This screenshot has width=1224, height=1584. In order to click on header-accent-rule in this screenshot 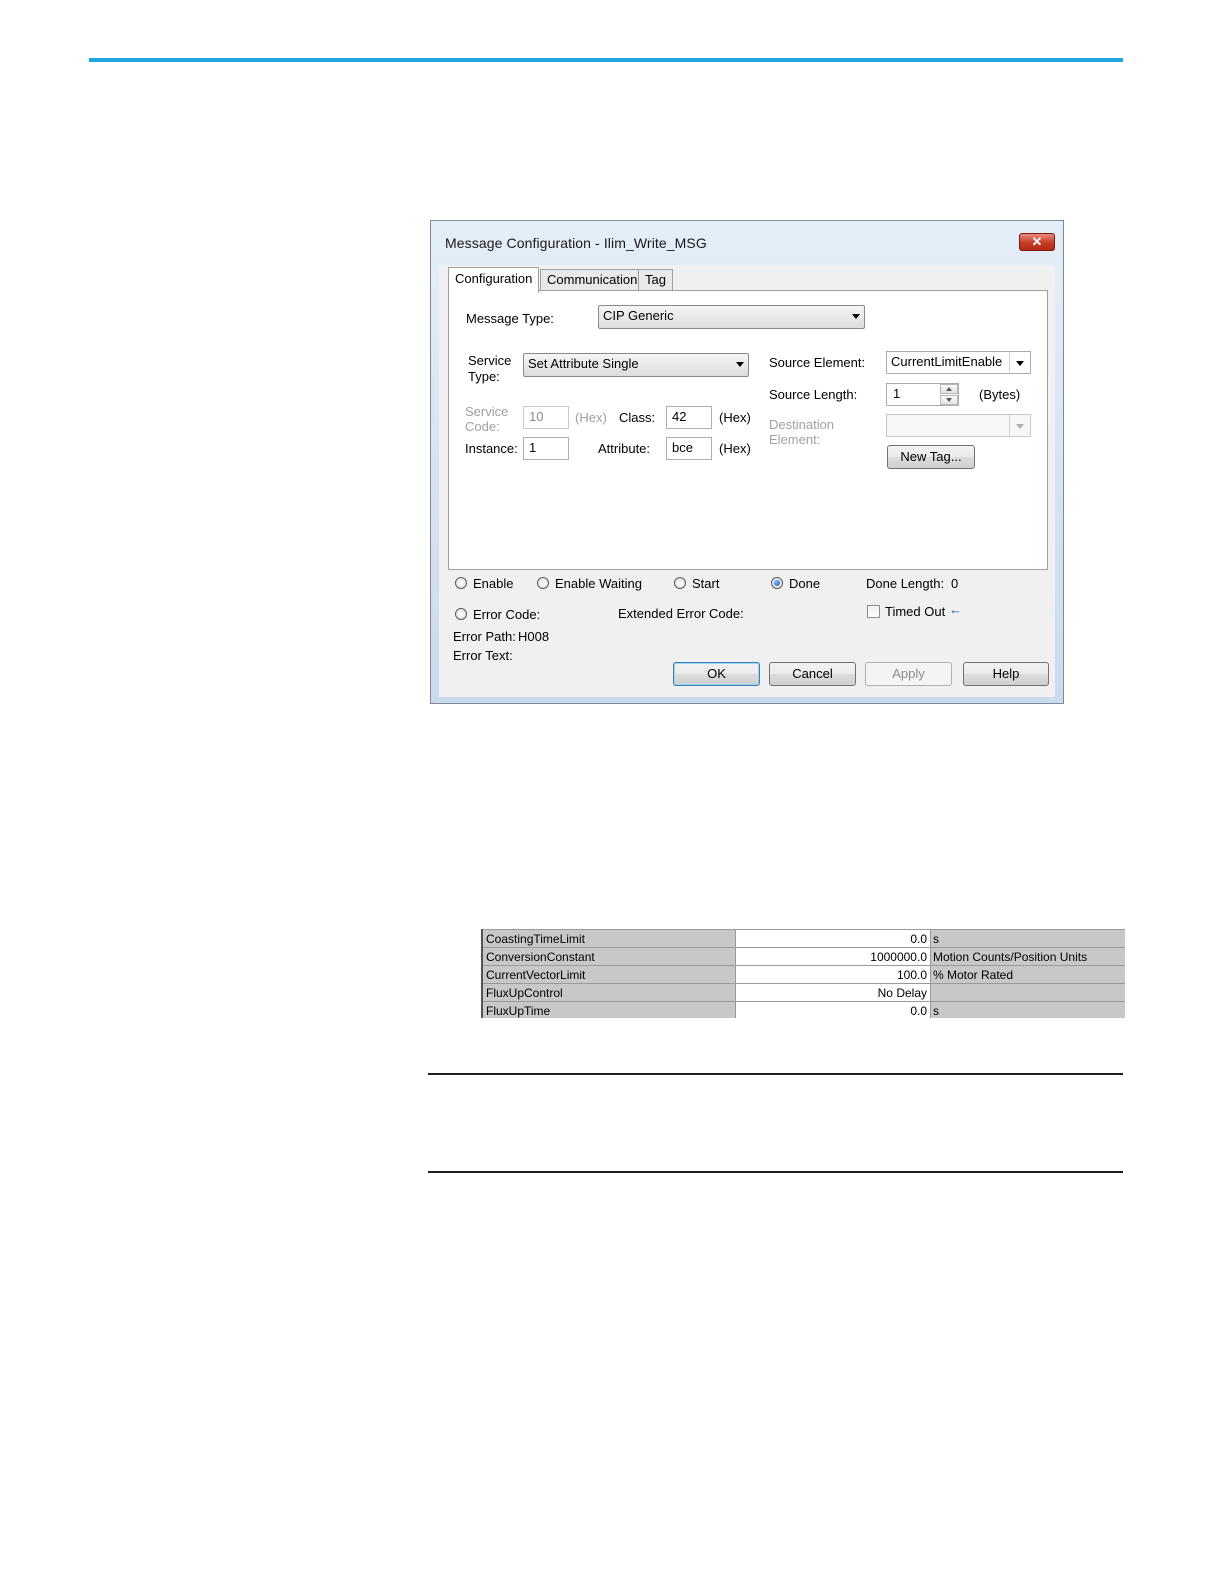, I will do `click(606, 60)`.